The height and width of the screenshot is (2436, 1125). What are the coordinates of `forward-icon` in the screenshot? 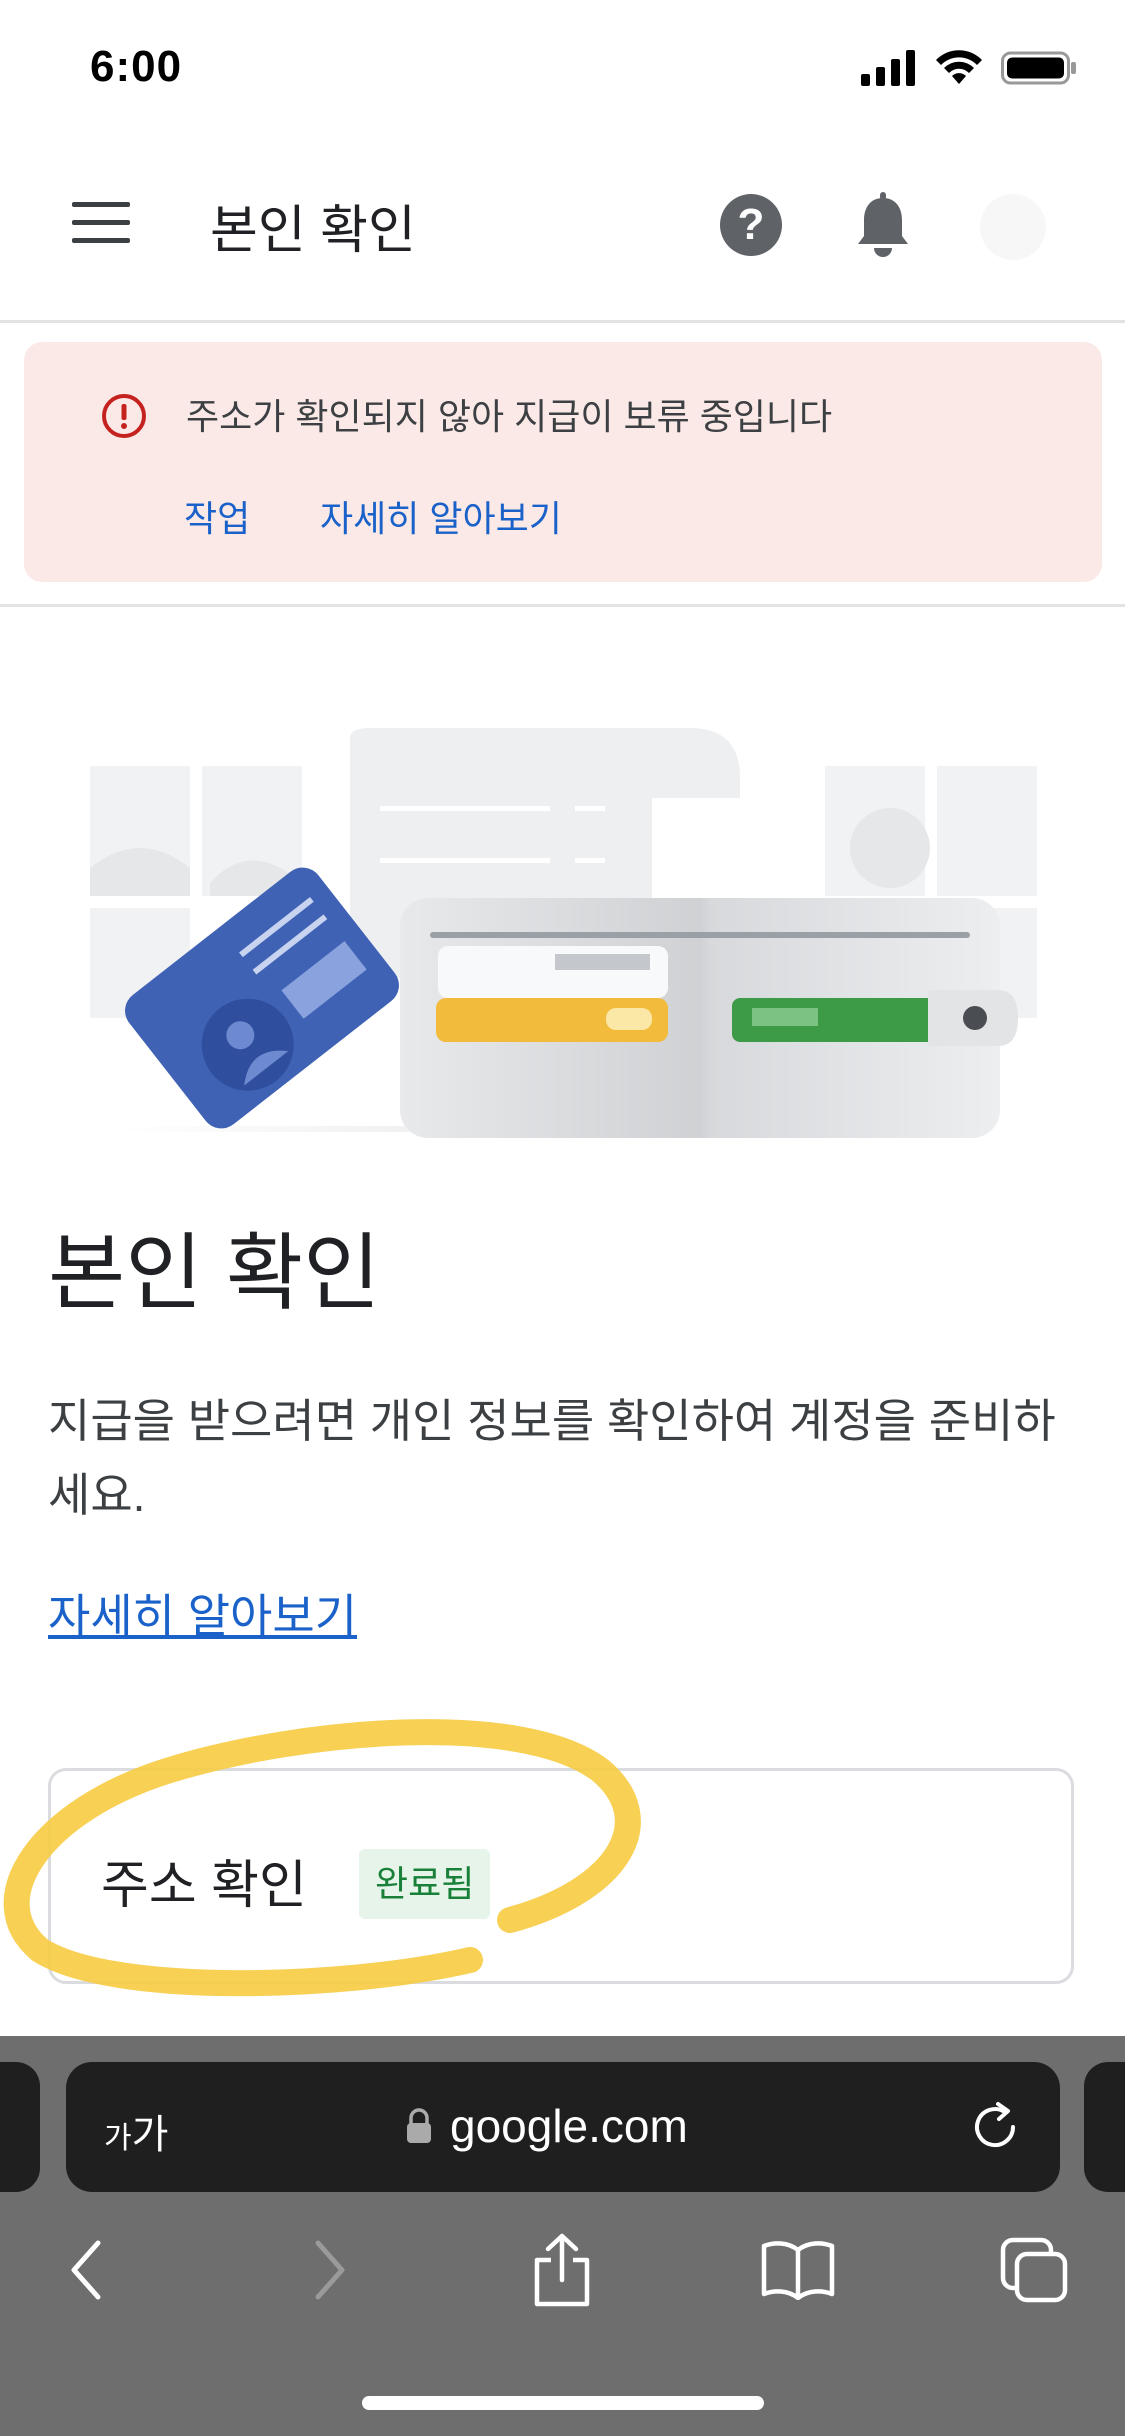 It's located at (330, 2270).